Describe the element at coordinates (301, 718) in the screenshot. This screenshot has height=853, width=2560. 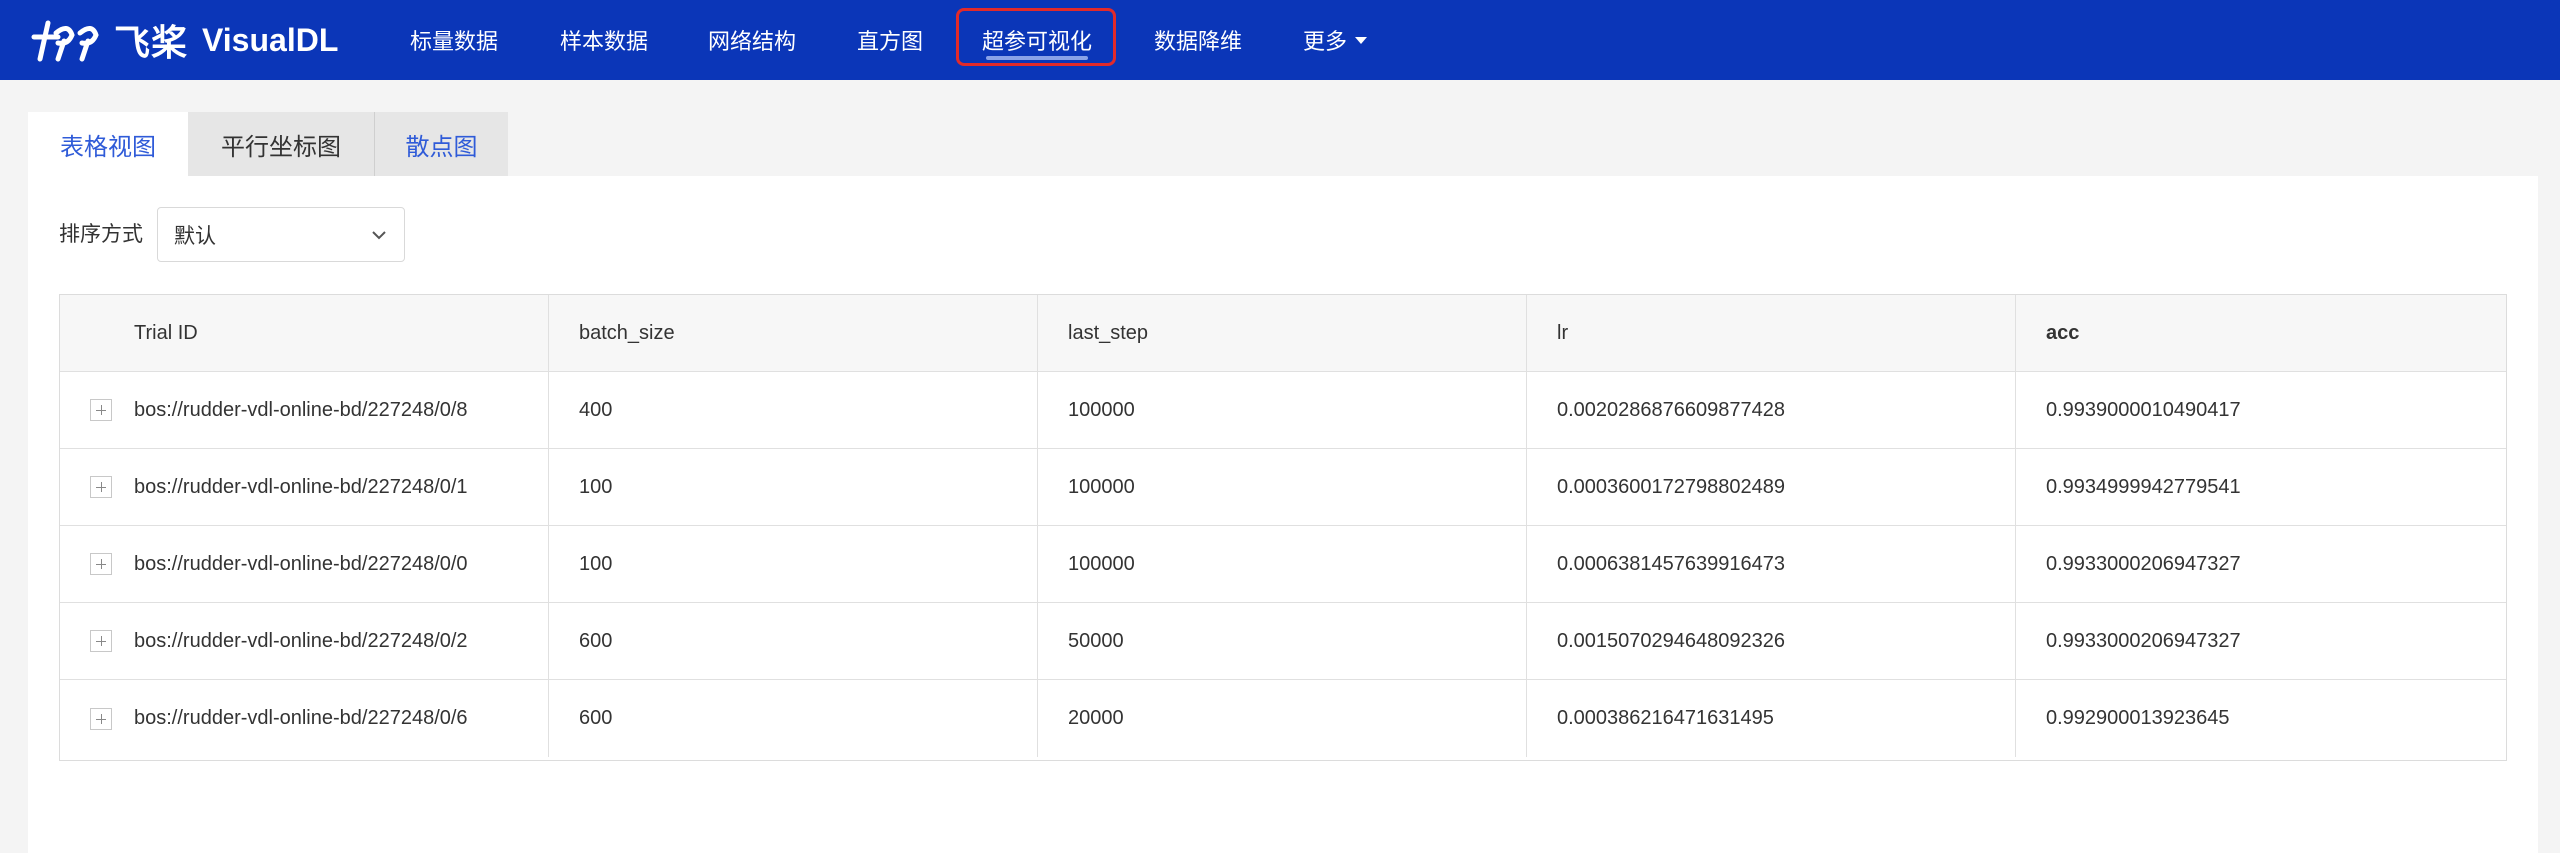
I see `trial-id-text: bos://rudder-vdl-online-bd/227248/0/6` at that location.